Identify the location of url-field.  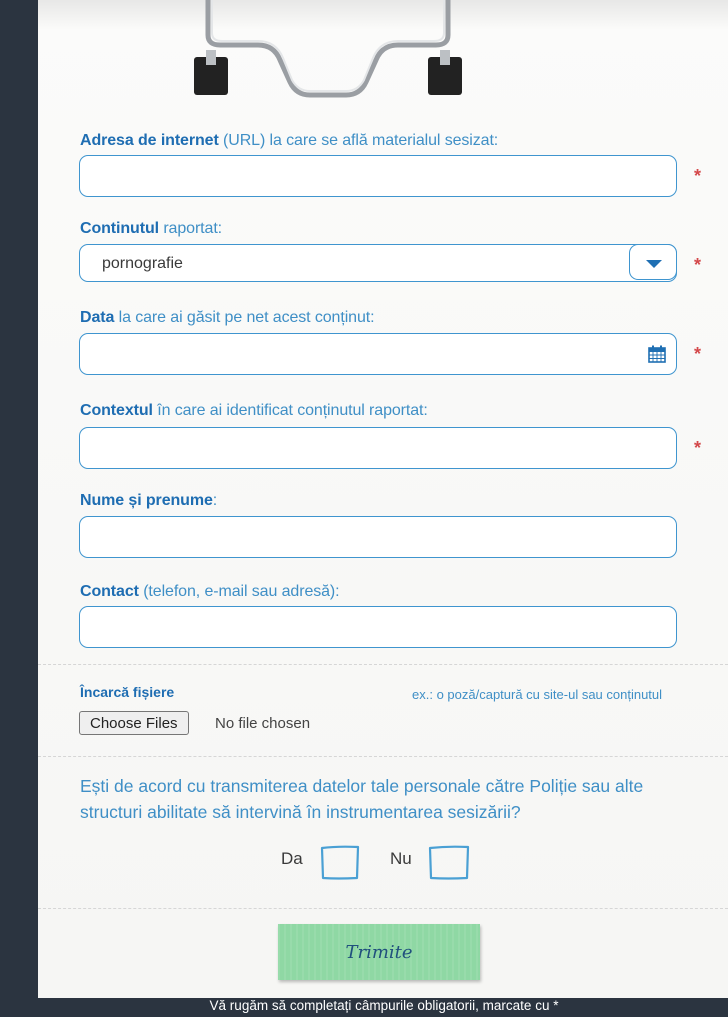
(378, 176).